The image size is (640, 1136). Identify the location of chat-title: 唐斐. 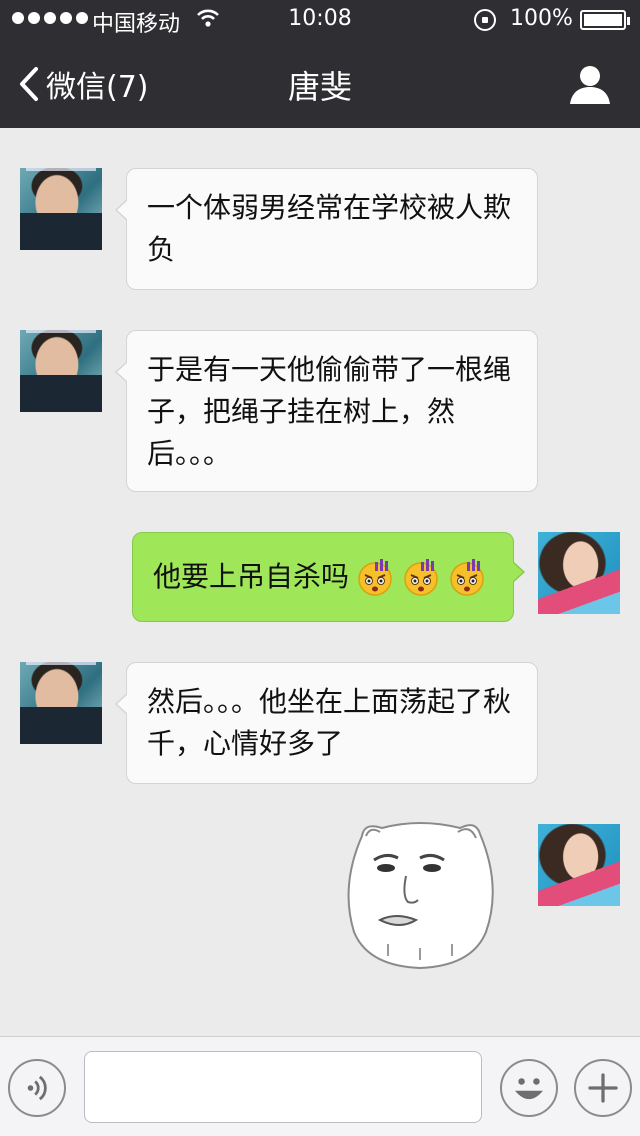
(319, 87).